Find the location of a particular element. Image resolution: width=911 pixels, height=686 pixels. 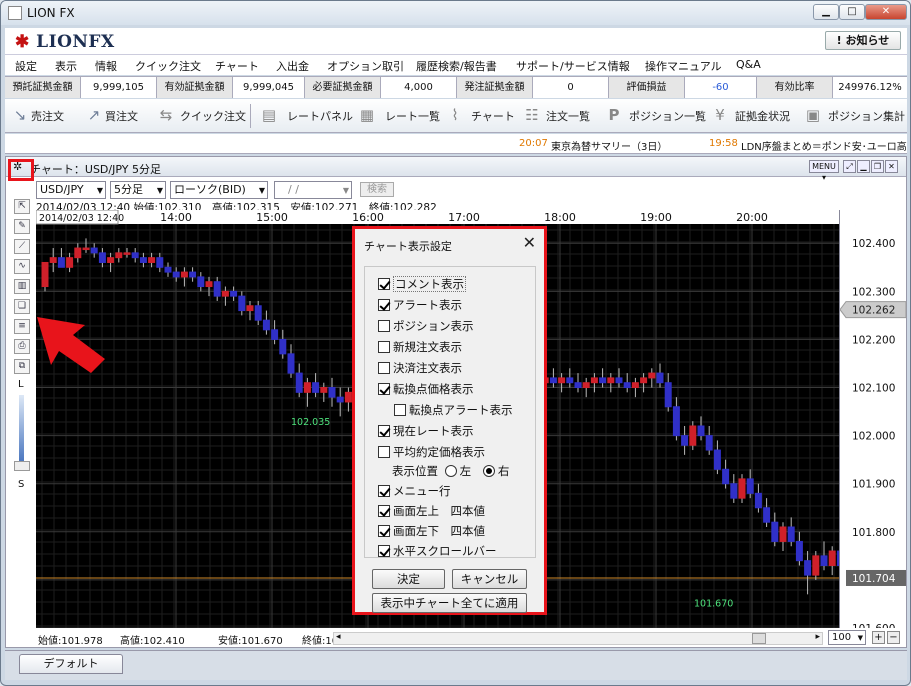

option-turning-point-price: 転換点価格表示 is located at coordinates (426, 389).